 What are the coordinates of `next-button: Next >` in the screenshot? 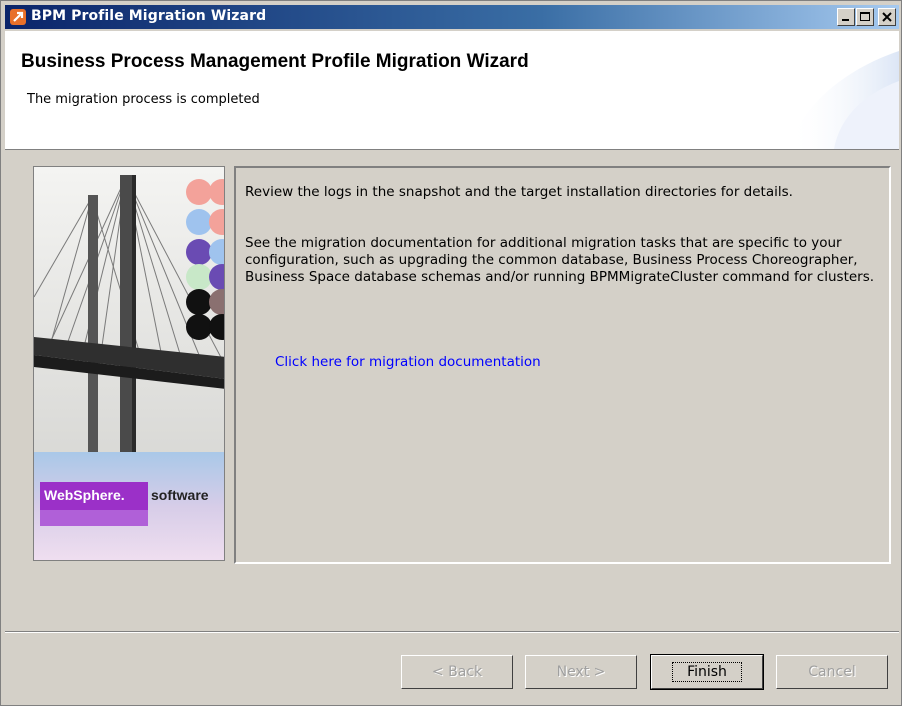 It's located at (581, 672).